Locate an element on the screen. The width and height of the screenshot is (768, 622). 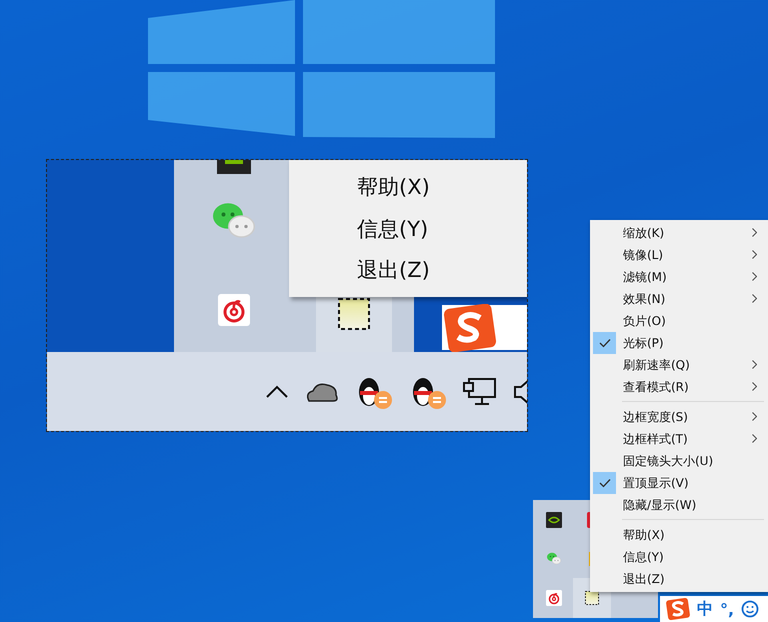
menu-item: 缩放(K) is located at coordinates (687, 233).